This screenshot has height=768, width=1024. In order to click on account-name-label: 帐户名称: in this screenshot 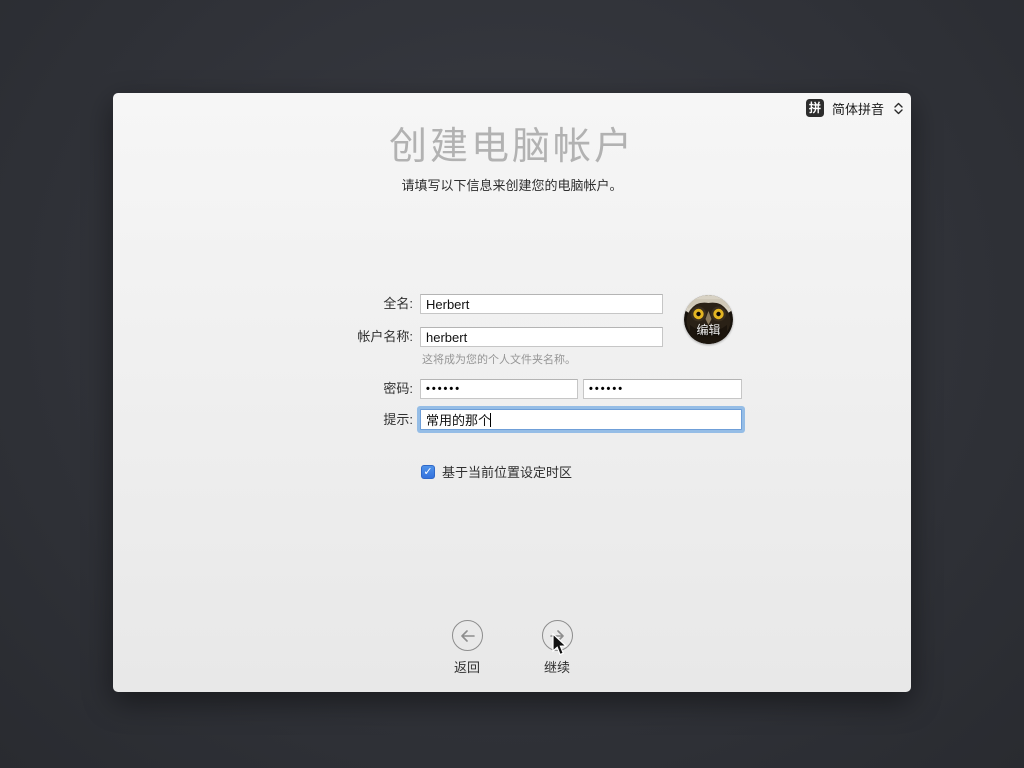, I will do `click(385, 336)`.